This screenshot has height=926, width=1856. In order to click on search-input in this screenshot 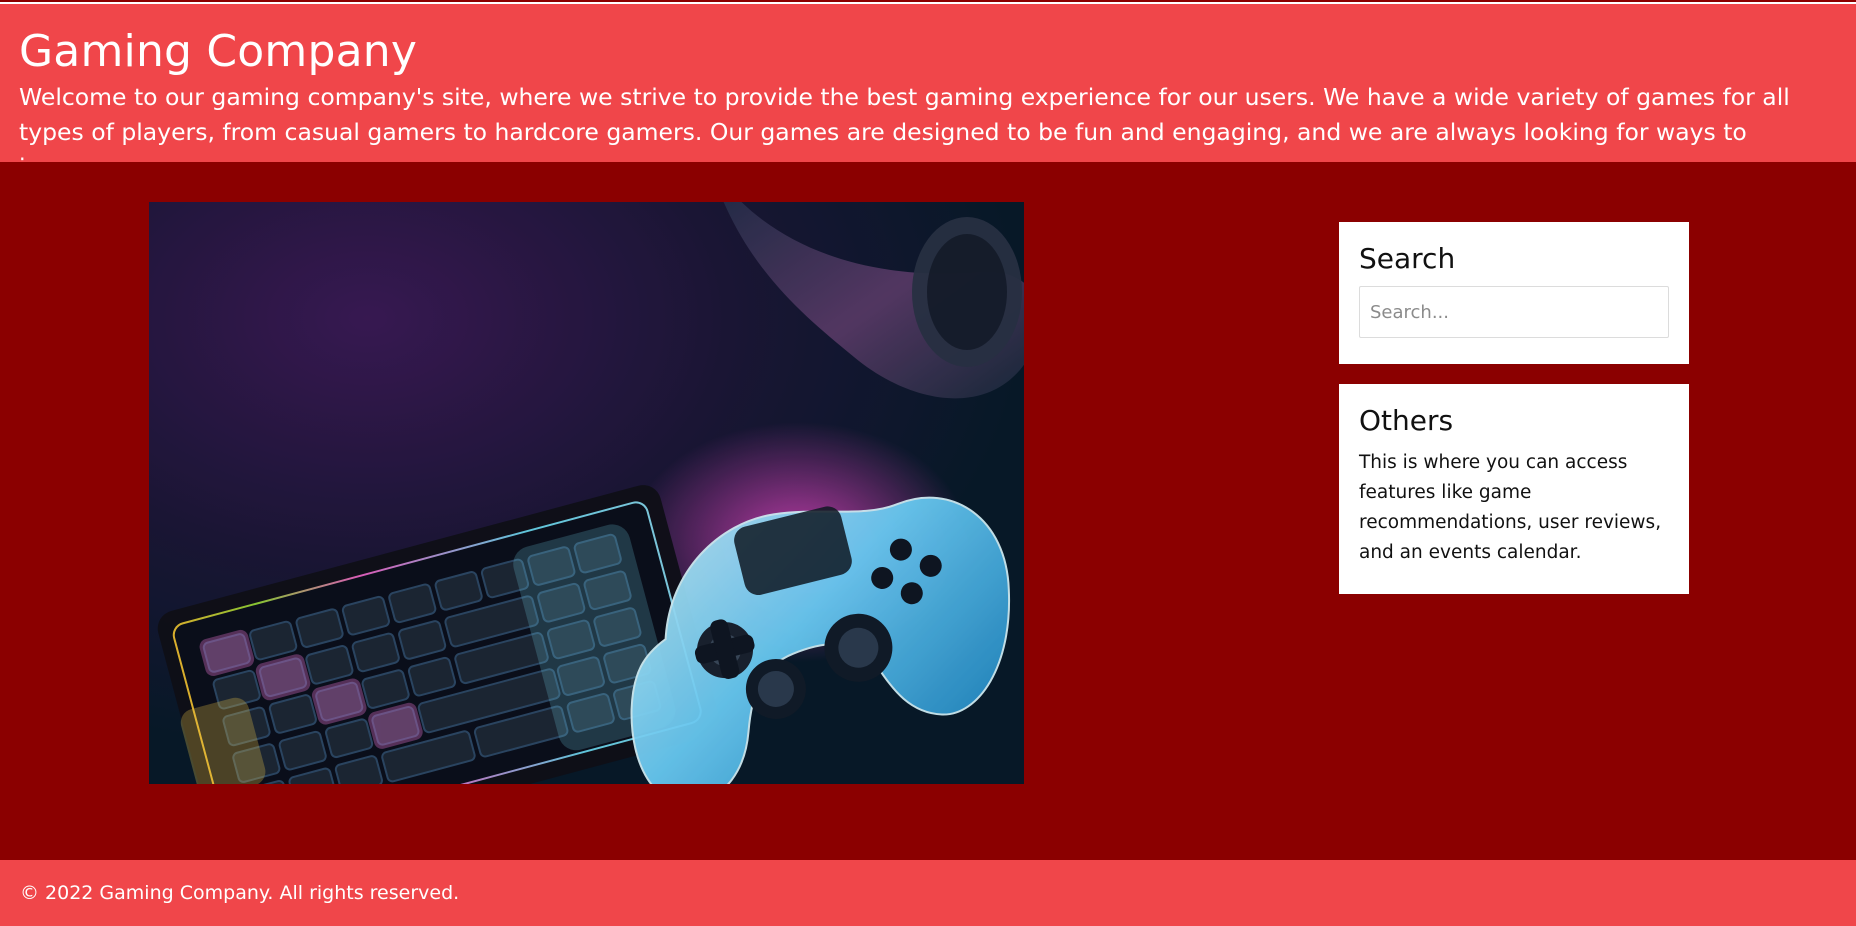, I will do `click(1514, 312)`.